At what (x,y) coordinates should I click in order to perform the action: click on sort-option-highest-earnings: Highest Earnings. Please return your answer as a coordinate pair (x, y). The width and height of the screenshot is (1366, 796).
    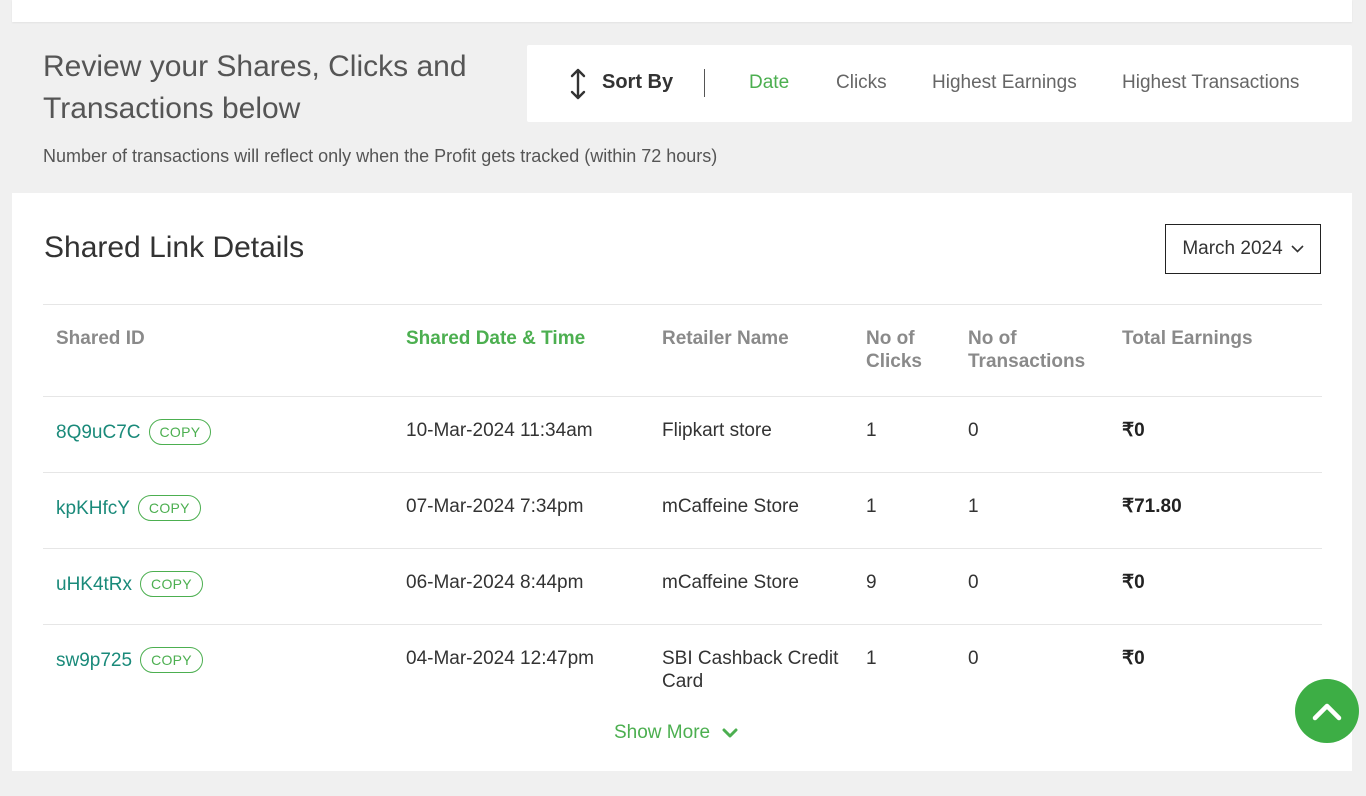
    Looking at the image, I should click on (1004, 83).